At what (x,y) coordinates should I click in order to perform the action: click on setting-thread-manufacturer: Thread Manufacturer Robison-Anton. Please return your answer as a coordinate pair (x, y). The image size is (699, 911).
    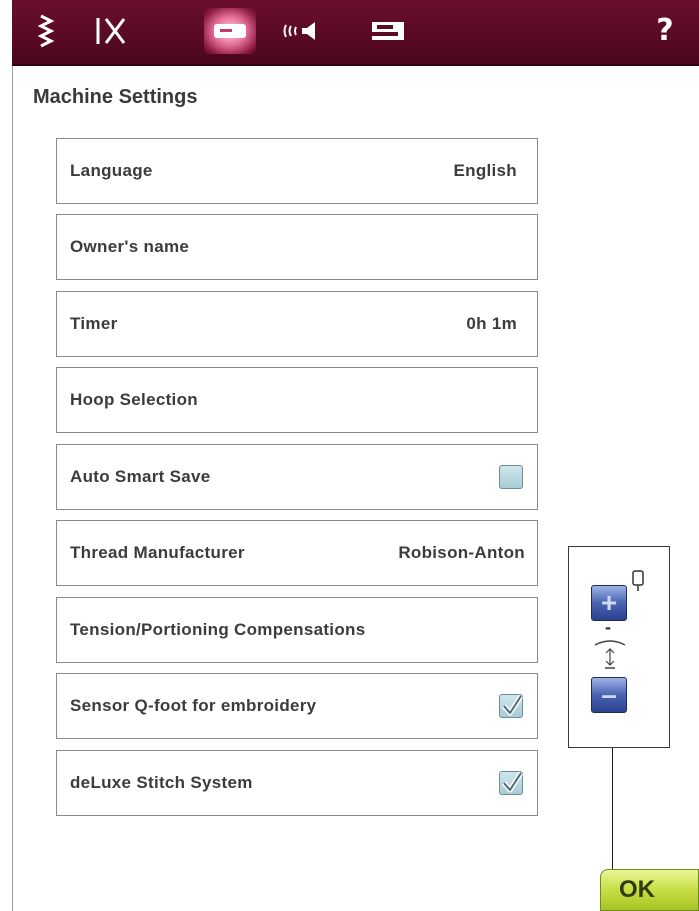
    Looking at the image, I should click on (297, 553).